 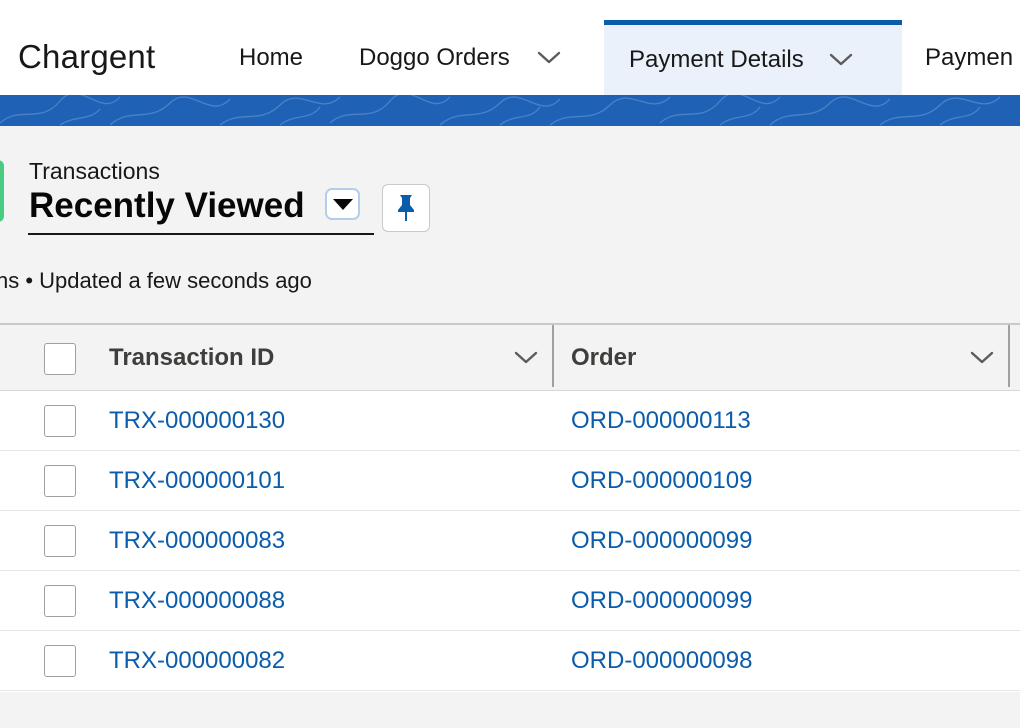 What do you see at coordinates (500, 110) in the screenshot?
I see `wave-pattern-icon` at bounding box center [500, 110].